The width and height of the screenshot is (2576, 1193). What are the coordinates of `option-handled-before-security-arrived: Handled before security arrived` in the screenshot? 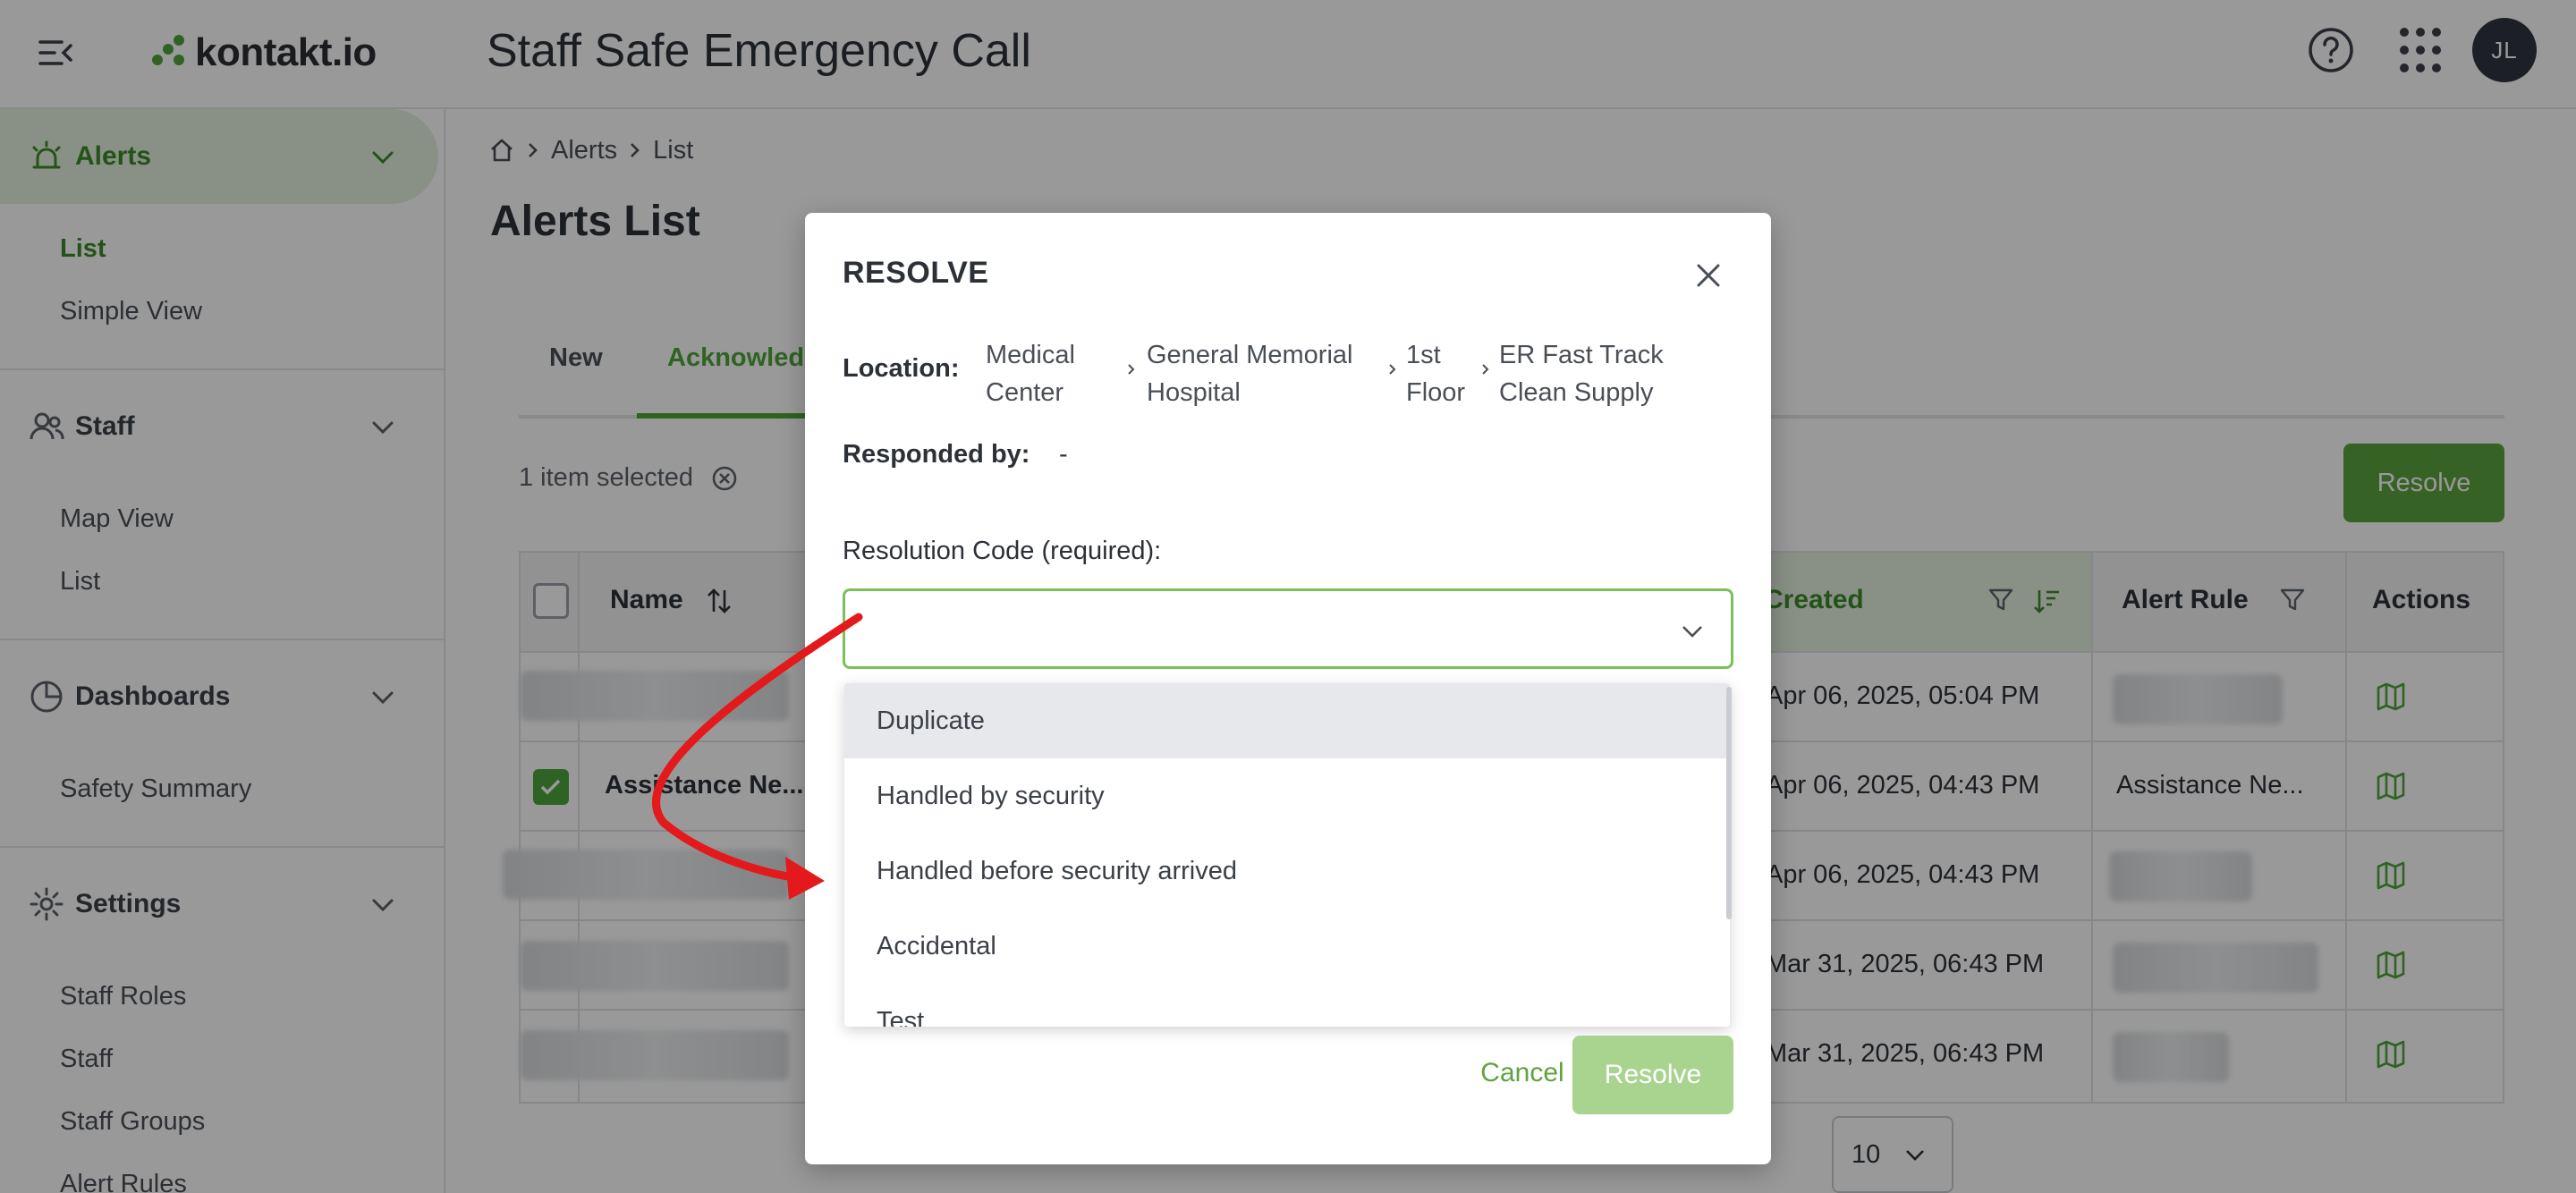 It's located at (1287, 871).